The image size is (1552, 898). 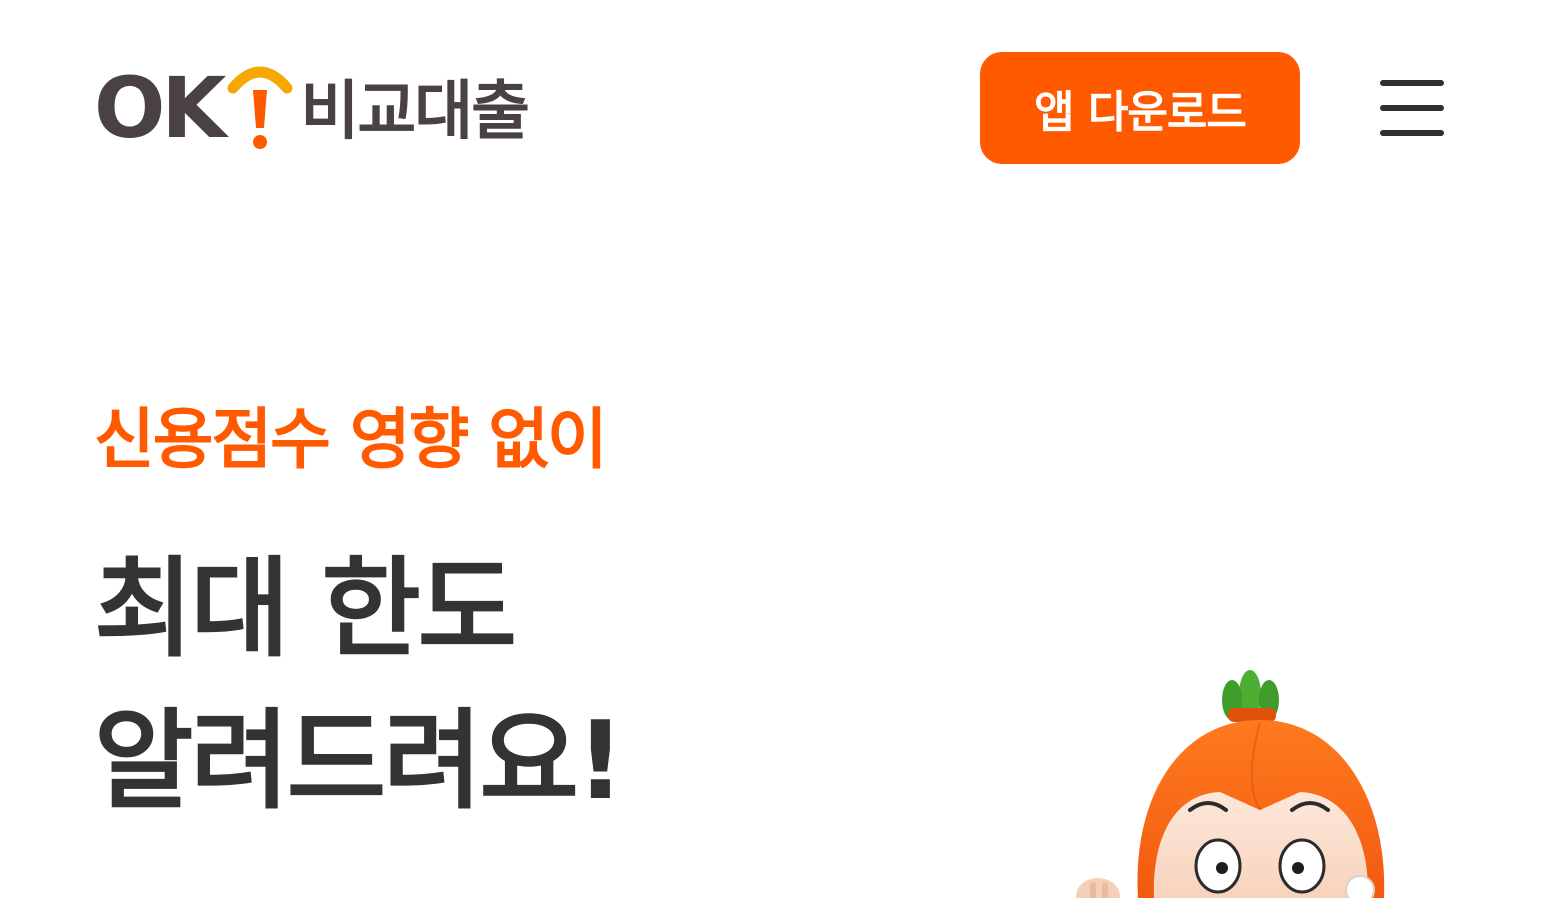 What do you see at coordinates (415, 112) in the screenshot?
I see `logo-korean-text: 비교대출` at bounding box center [415, 112].